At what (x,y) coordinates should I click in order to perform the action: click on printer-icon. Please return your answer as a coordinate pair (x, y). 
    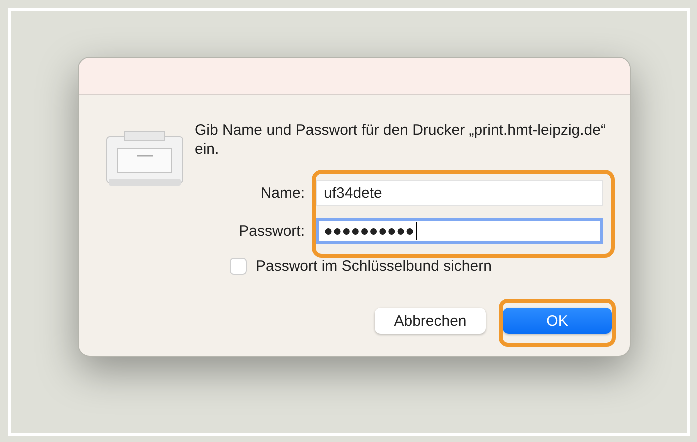
    Looking at the image, I should click on (145, 159).